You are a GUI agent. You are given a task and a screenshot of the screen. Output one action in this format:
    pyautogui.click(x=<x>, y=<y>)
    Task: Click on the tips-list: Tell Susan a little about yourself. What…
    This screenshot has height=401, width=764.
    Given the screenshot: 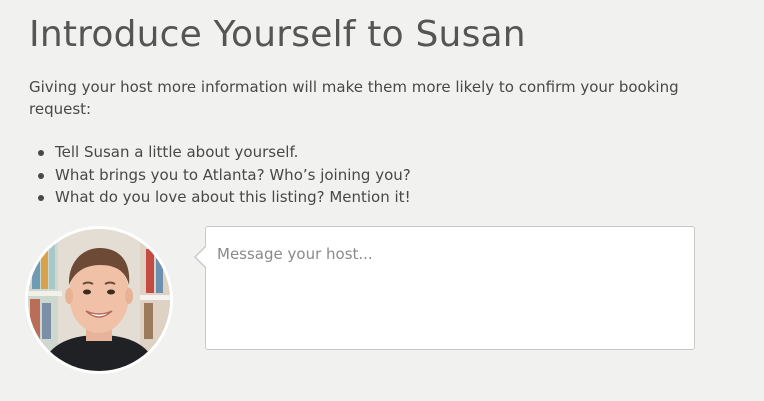 What is the action you would take?
    pyautogui.click(x=220, y=175)
    